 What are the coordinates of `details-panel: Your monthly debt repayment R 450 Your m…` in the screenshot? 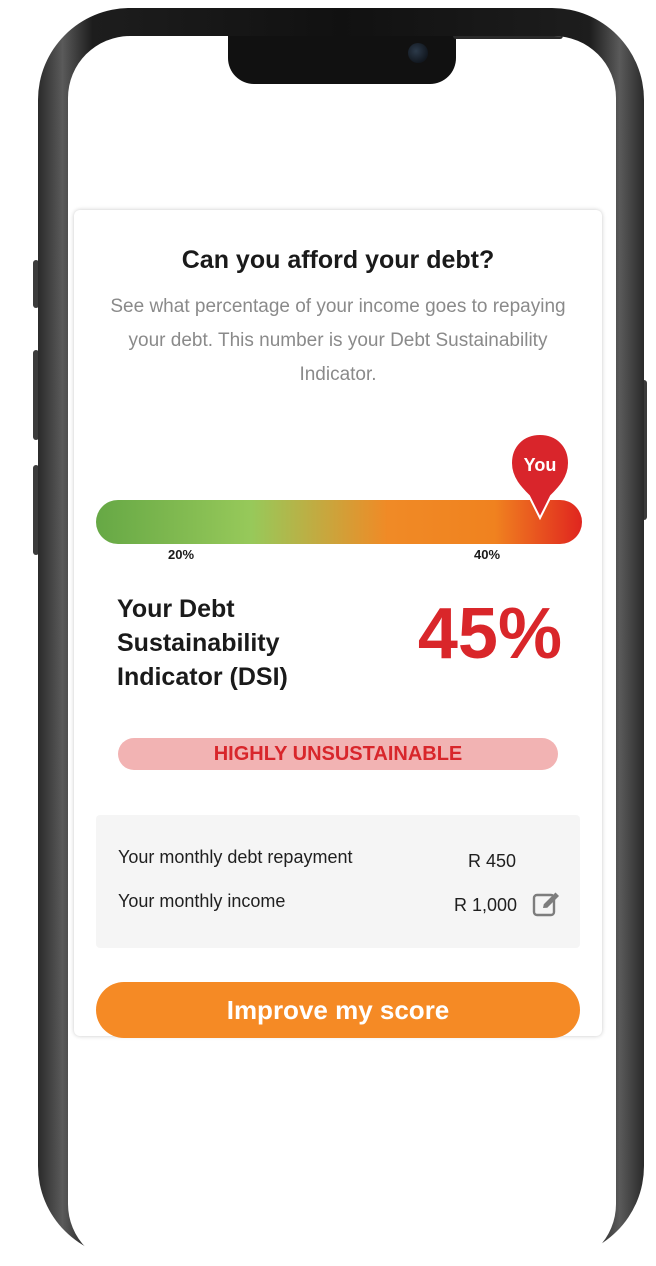 It's located at (338, 881).